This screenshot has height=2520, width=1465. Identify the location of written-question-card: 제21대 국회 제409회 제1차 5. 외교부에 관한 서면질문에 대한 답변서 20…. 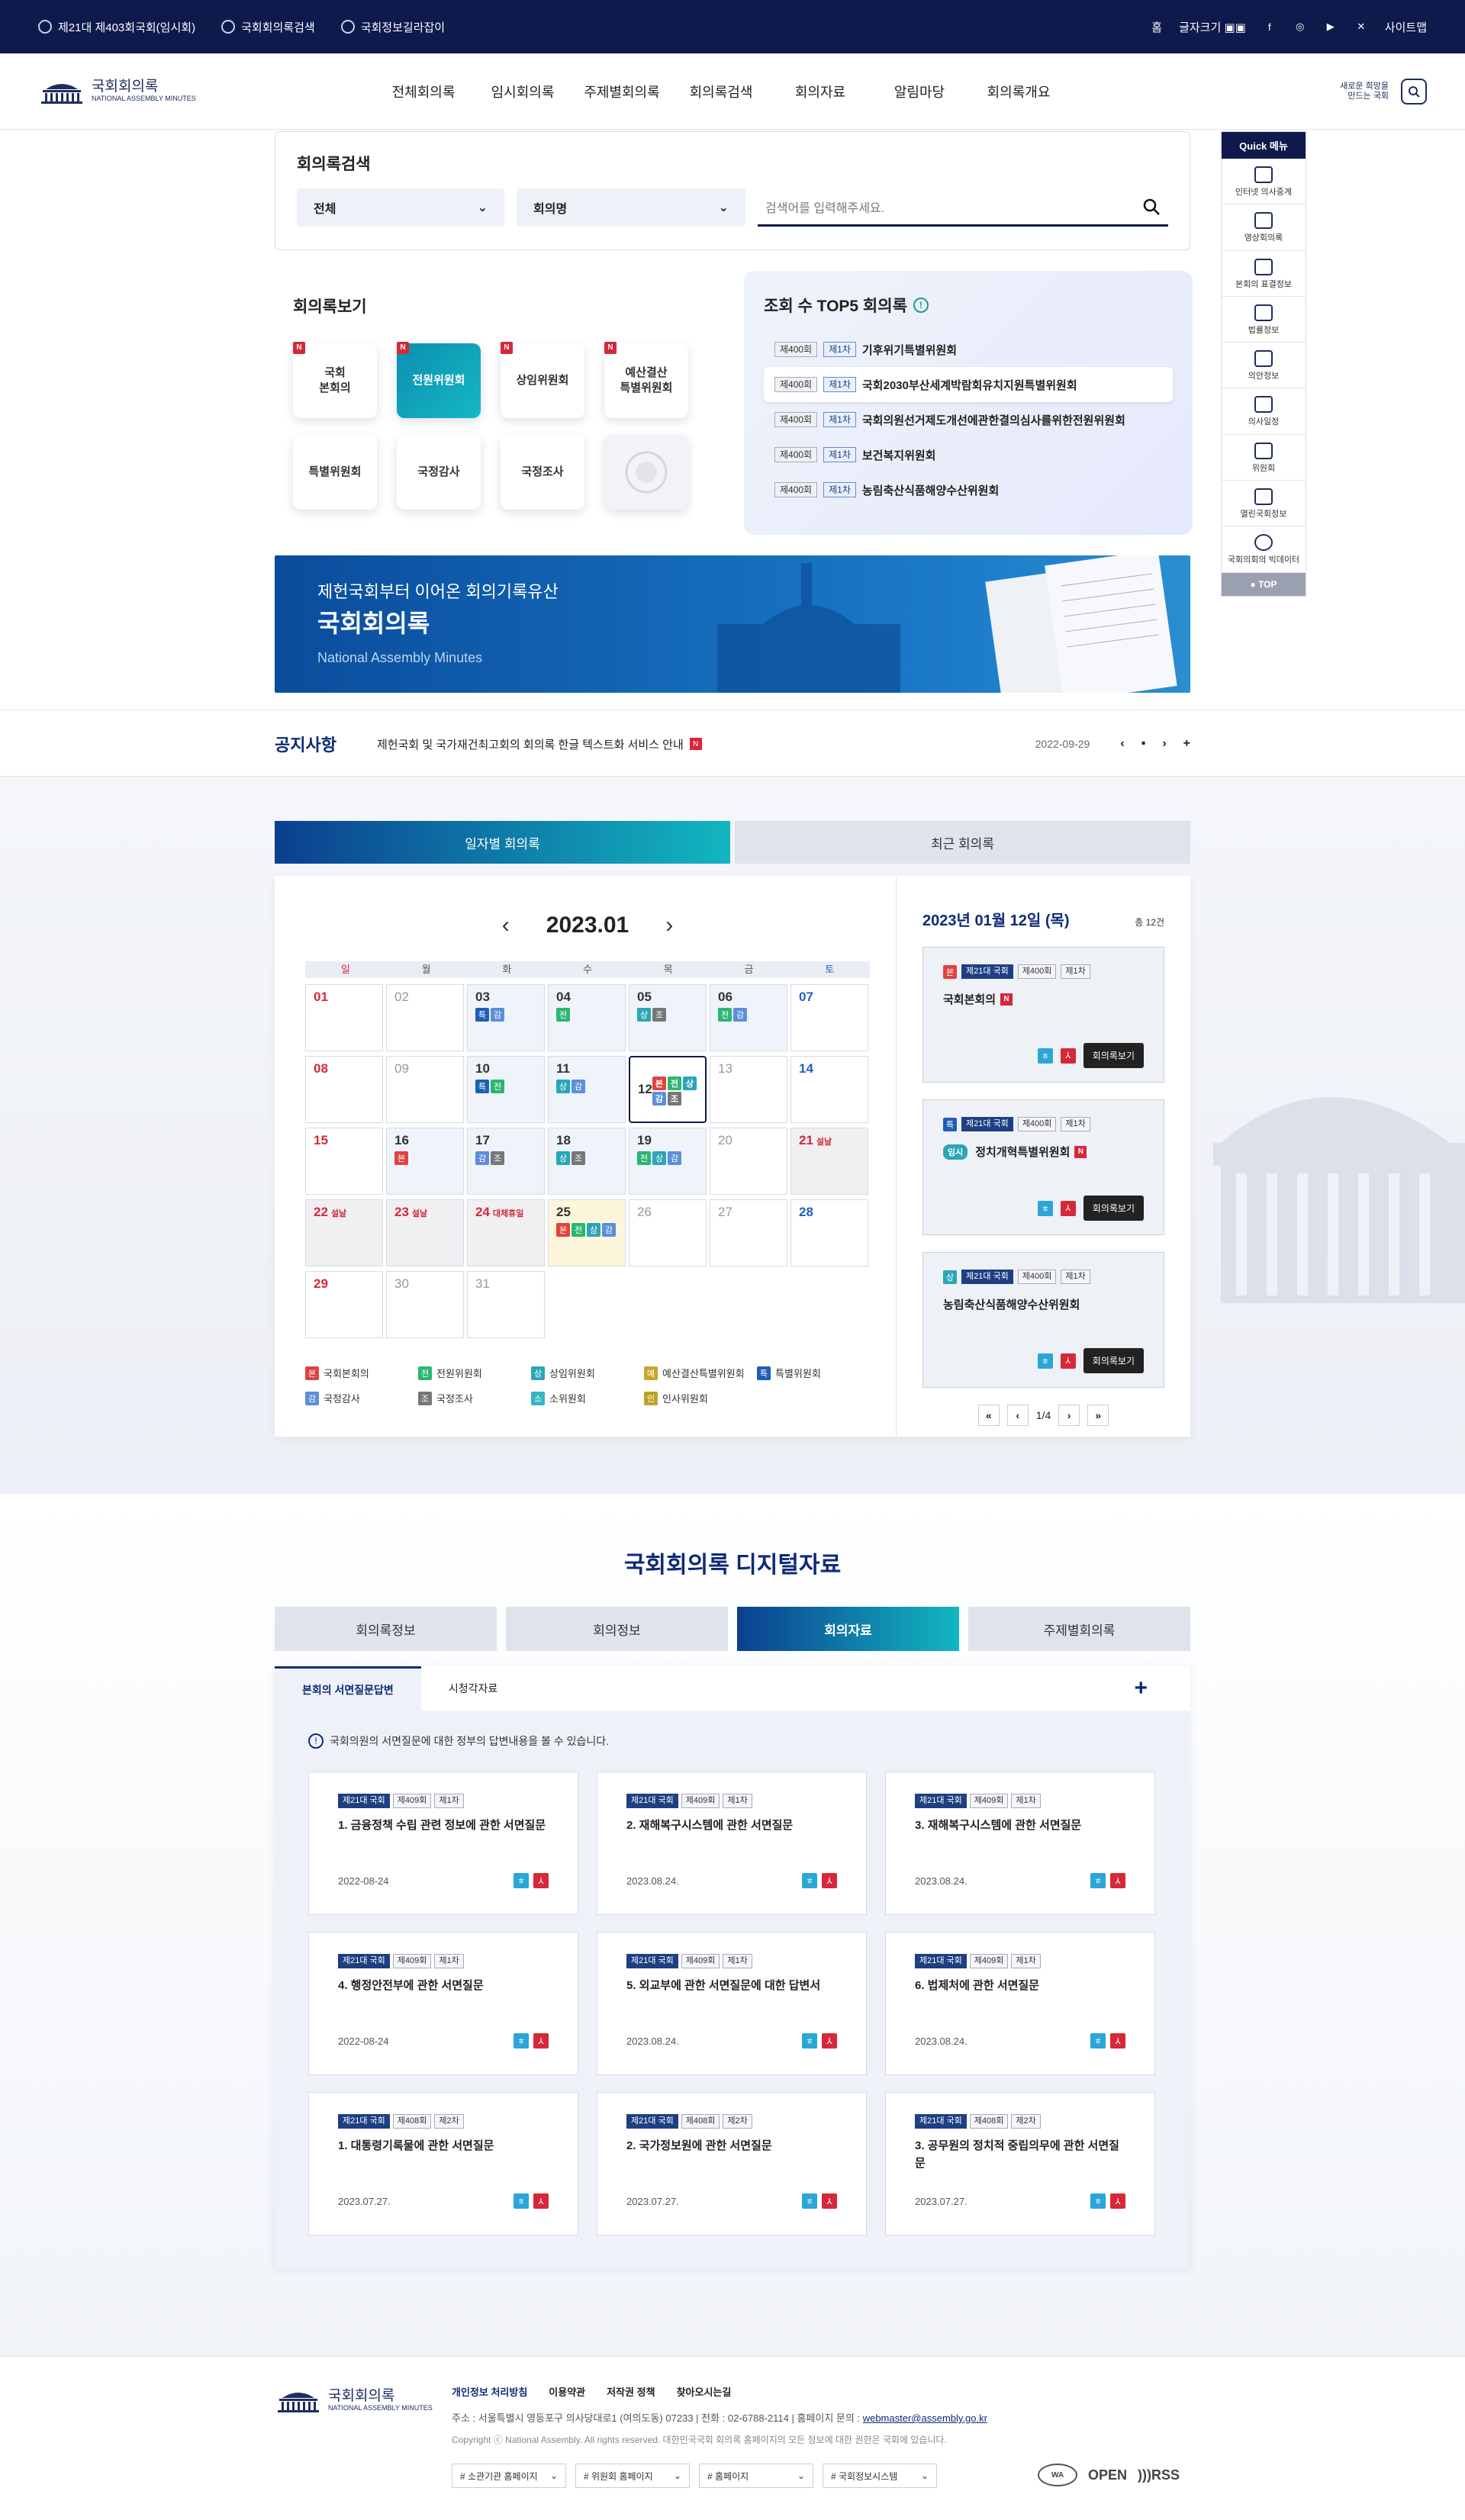
(732, 2004).